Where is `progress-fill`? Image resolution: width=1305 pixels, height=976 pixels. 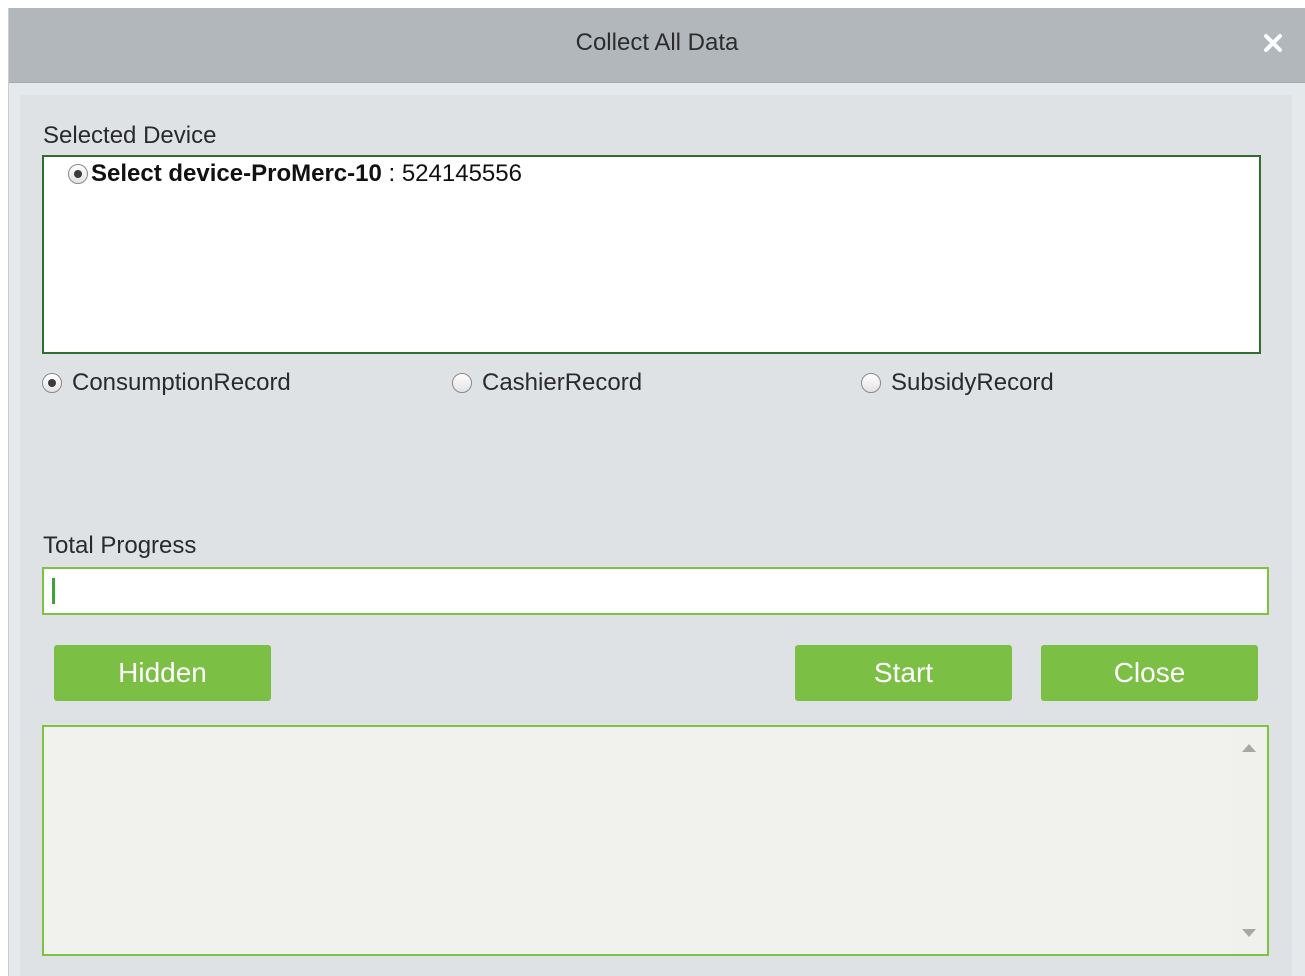 progress-fill is located at coordinates (53, 591).